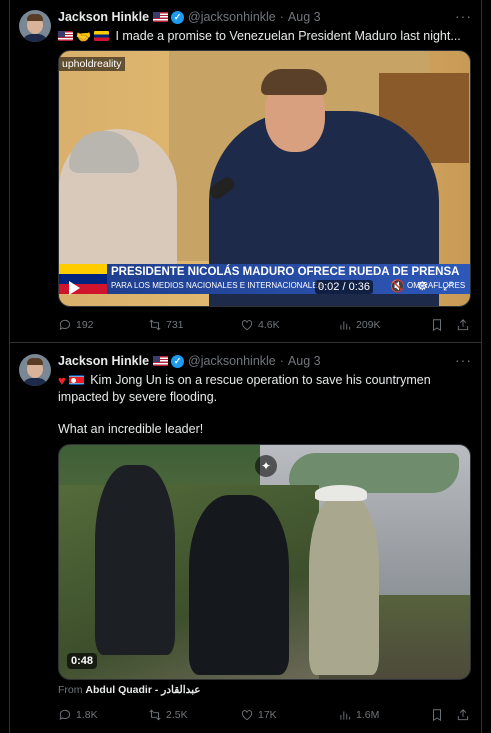 This screenshot has height=733, width=491. What do you see at coordinates (448, 286) in the screenshot?
I see `fullscreen-icon: ⤢` at bounding box center [448, 286].